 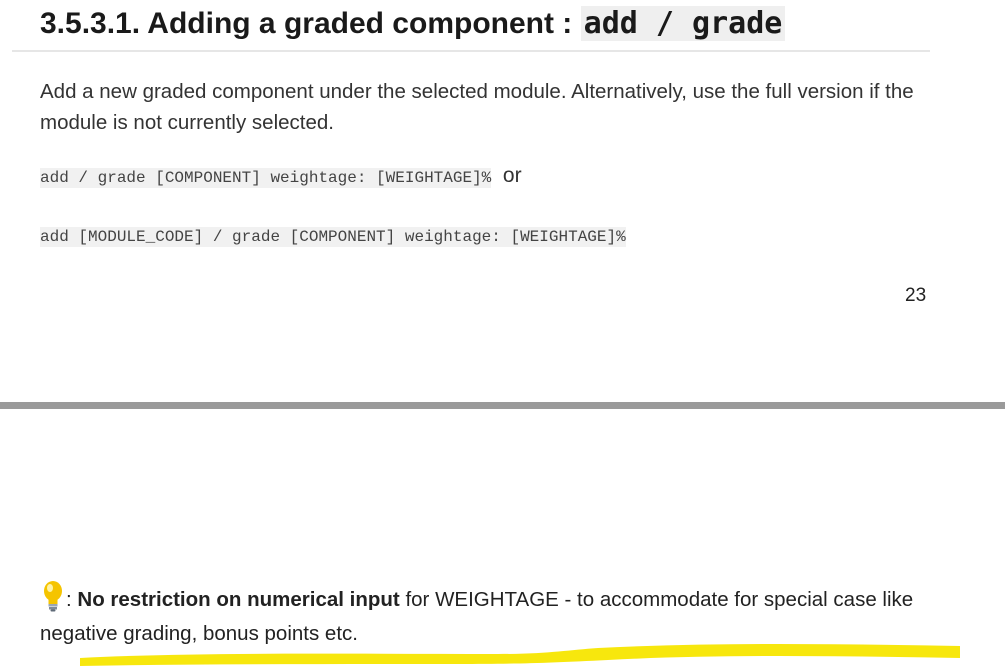 What do you see at coordinates (520, 655) in the screenshot?
I see `highlight-marker-stroke` at bounding box center [520, 655].